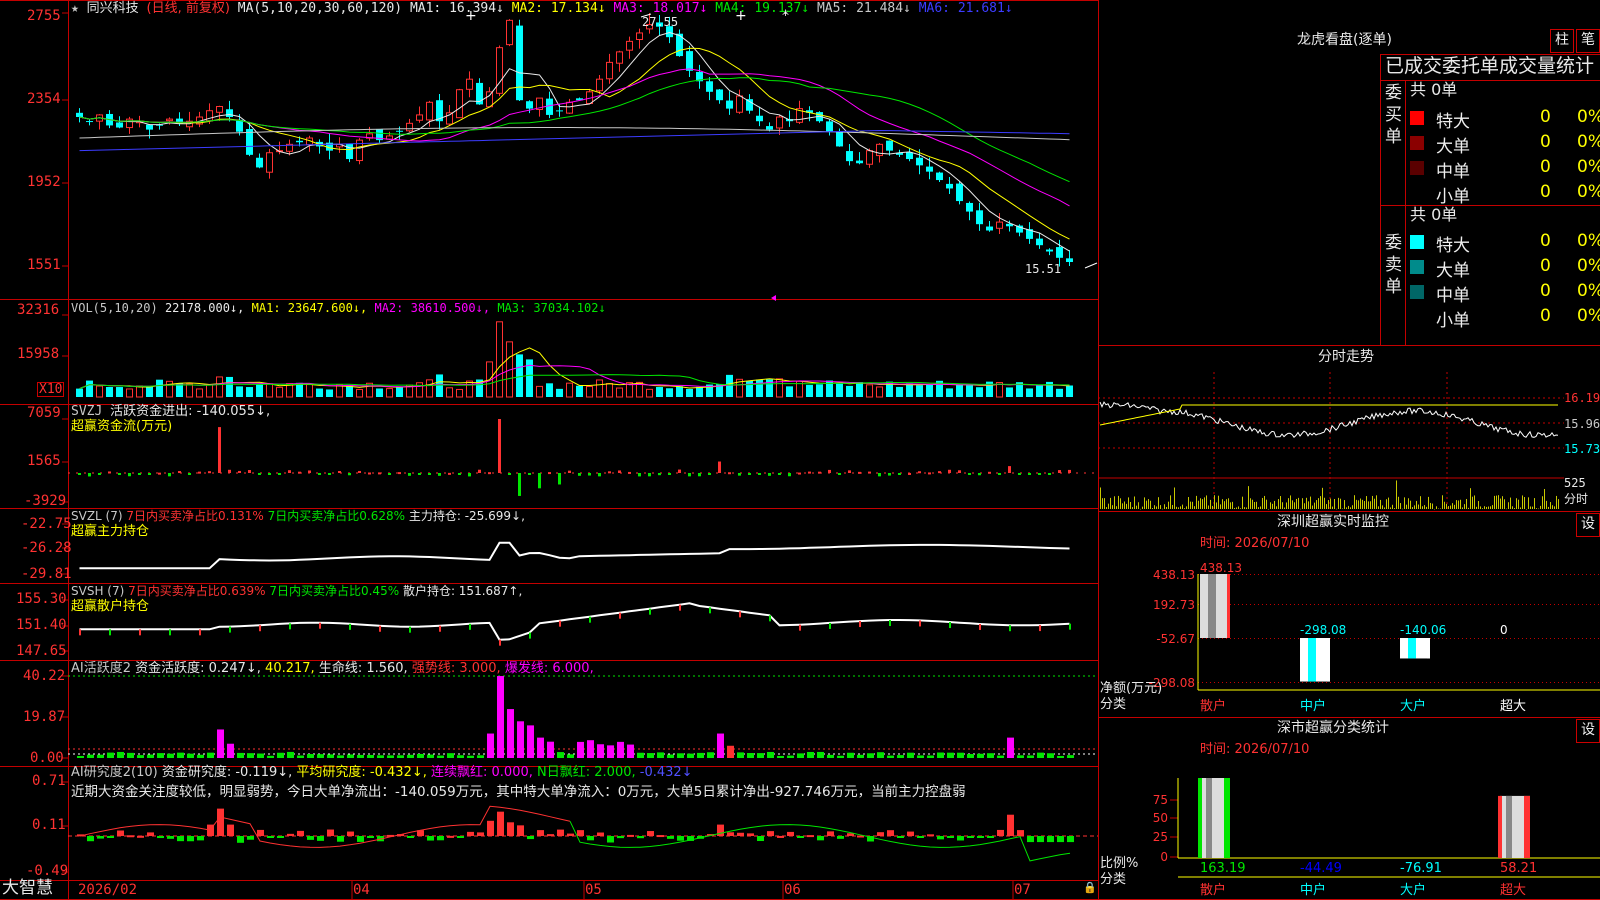 The height and width of the screenshot is (900, 1600). Describe the element at coordinates (44, 99) in the screenshot. I see `y-tick: 2354` at that location.